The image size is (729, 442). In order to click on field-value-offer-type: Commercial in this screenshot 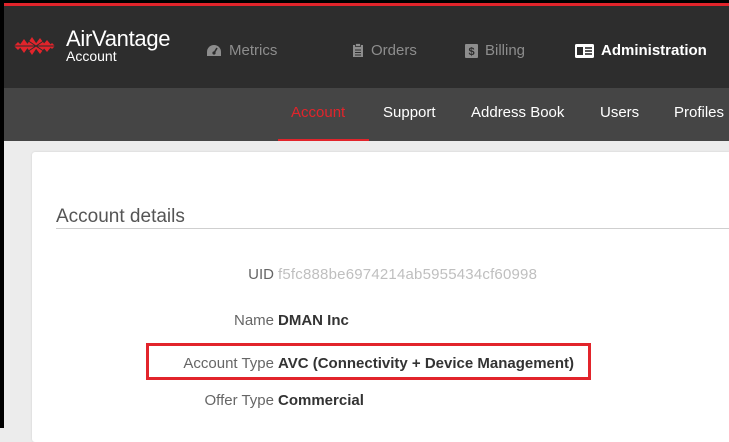, I will do `click(321, 400)`.